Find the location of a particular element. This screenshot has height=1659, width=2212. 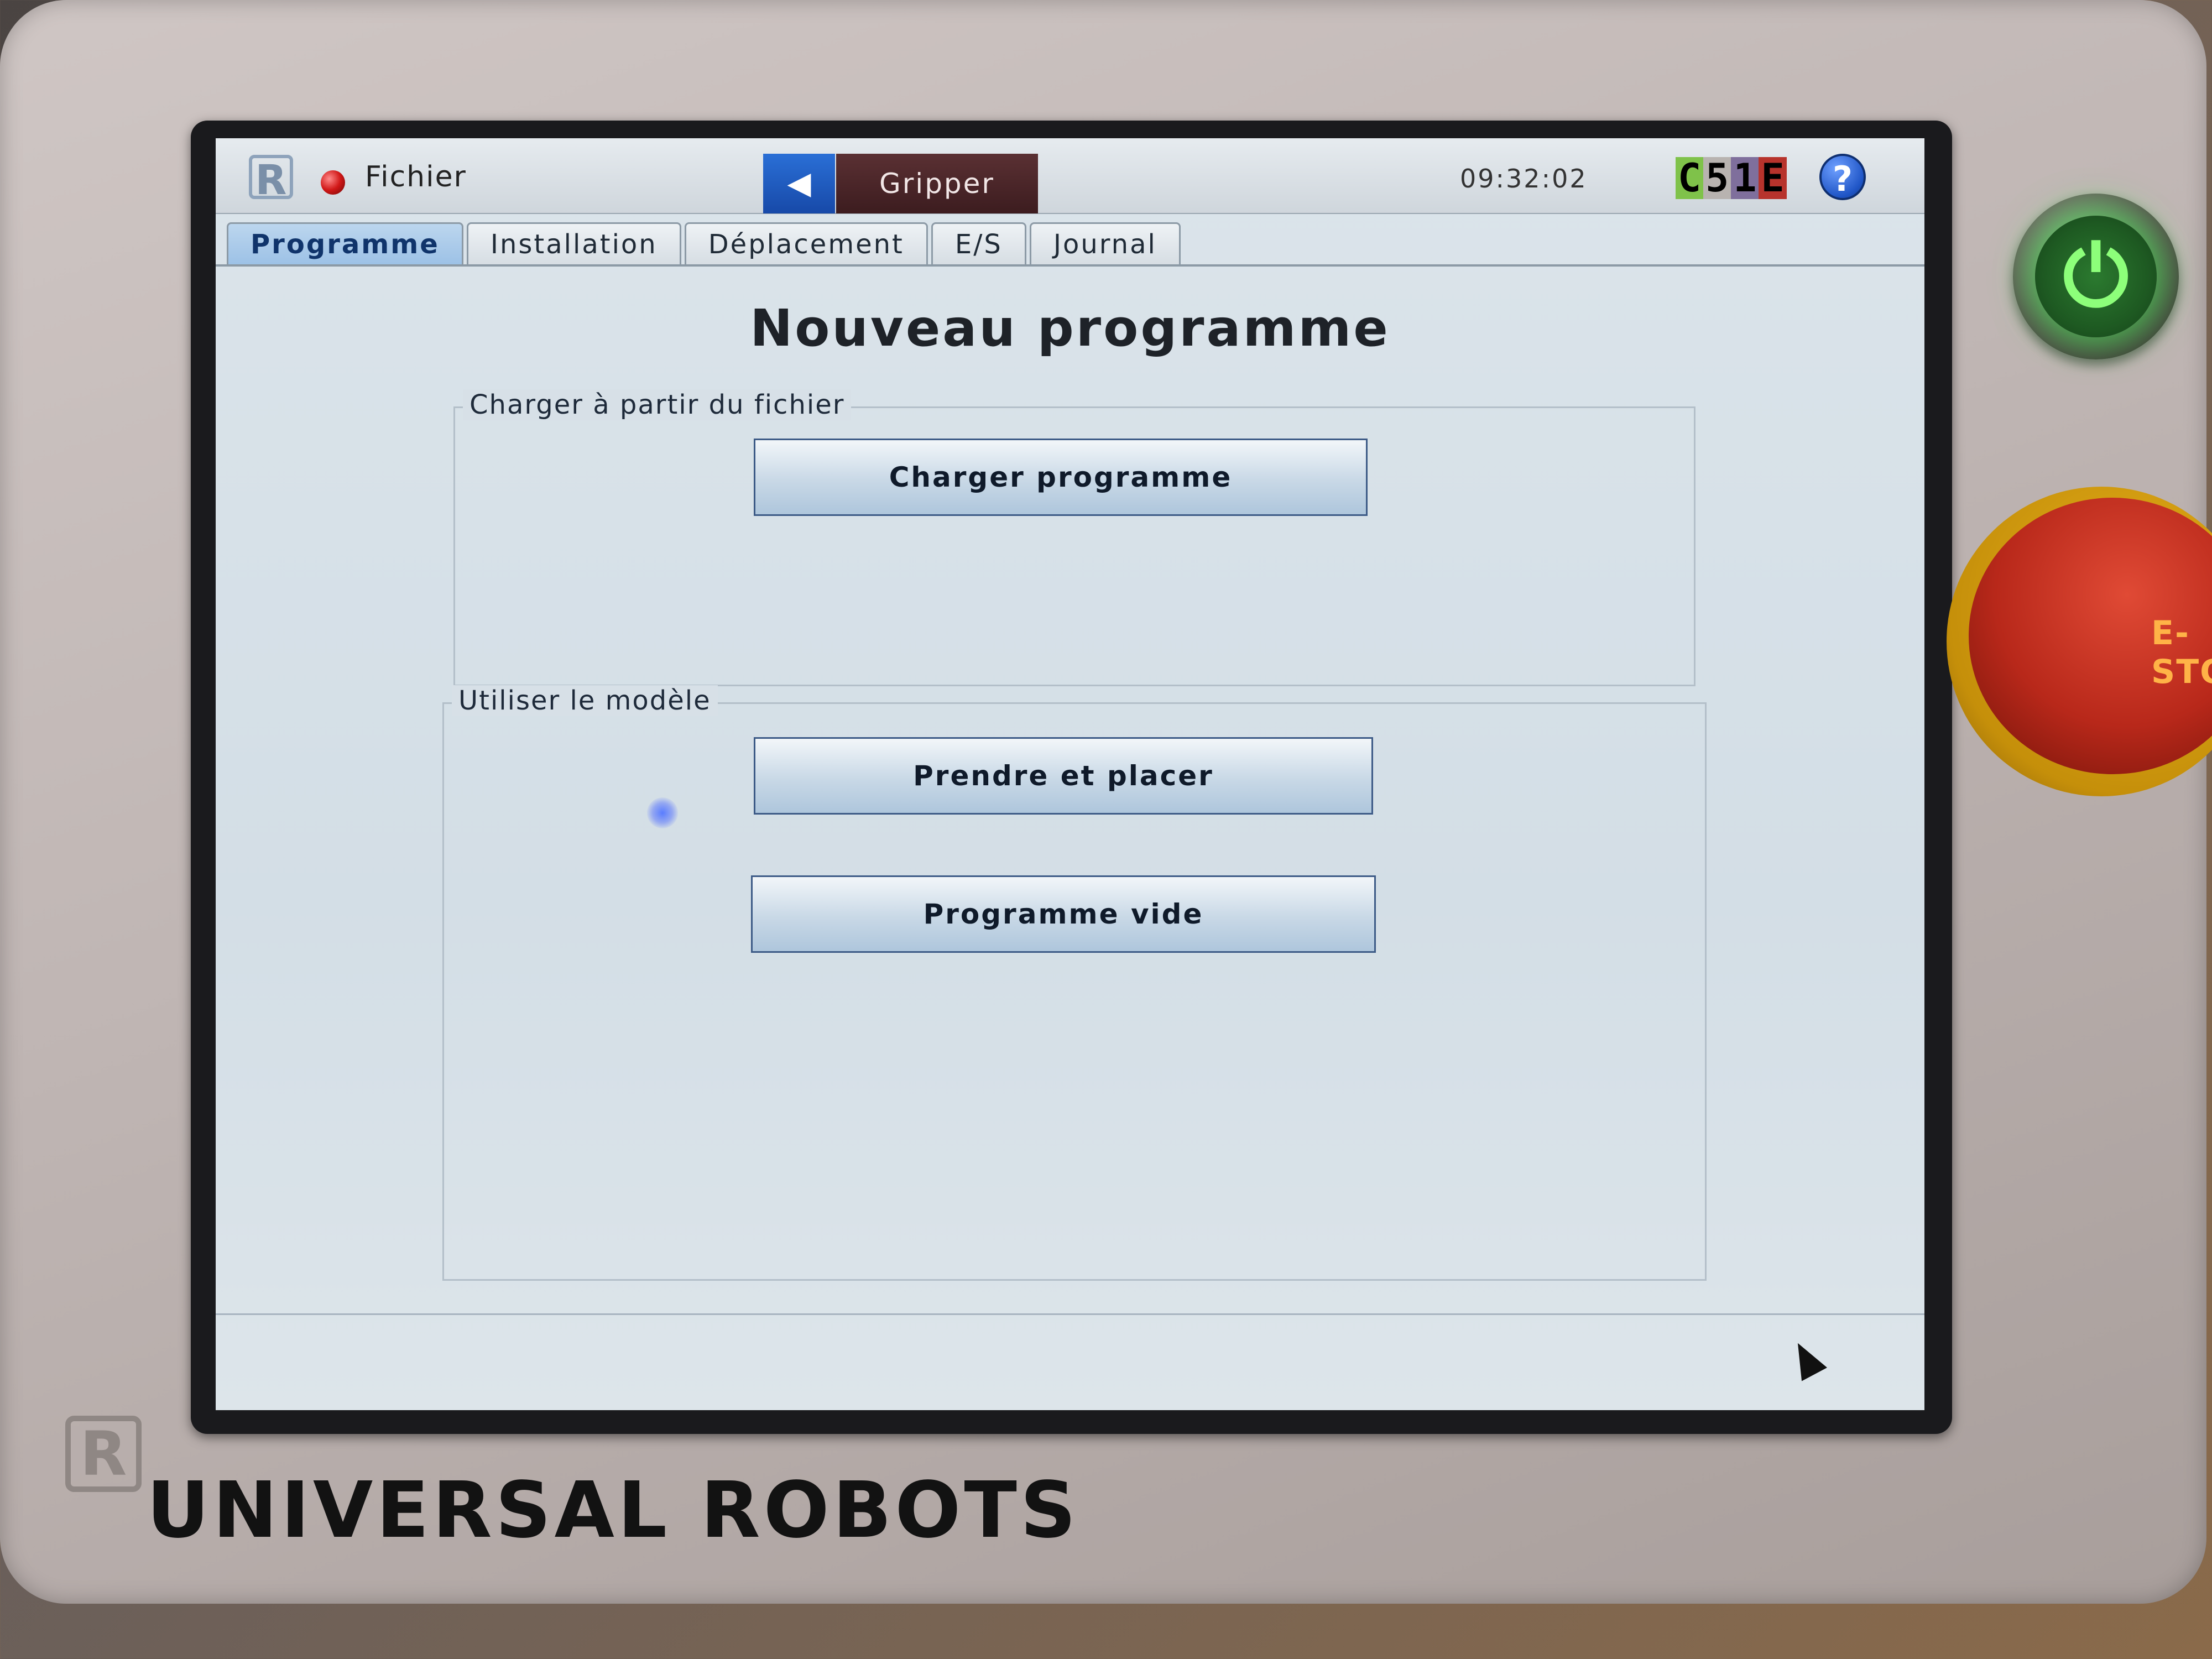

power-button: ⏻ is located at coordinates (2096, 276).